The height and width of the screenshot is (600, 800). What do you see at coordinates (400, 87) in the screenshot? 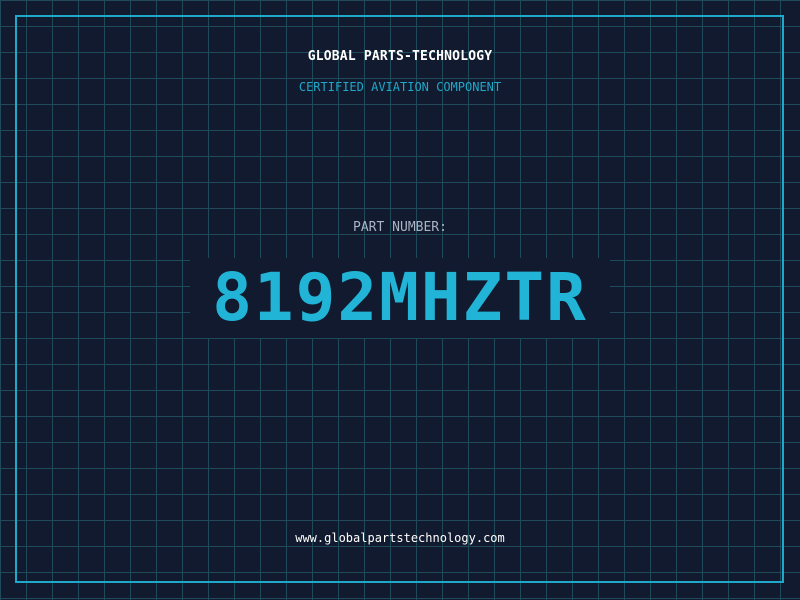
I see `tagline: CERTIFIED AVIATION COMPONENT` at bounding box center [400, 87].